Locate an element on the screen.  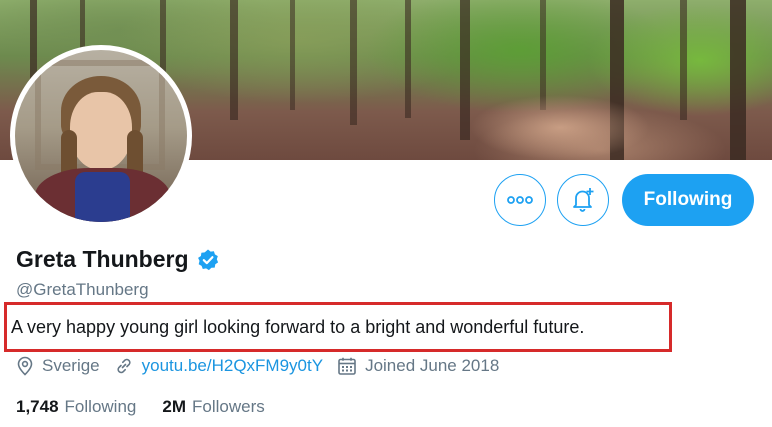
display-name-row: Greta Thunberg is located at coordinates (118, 259).